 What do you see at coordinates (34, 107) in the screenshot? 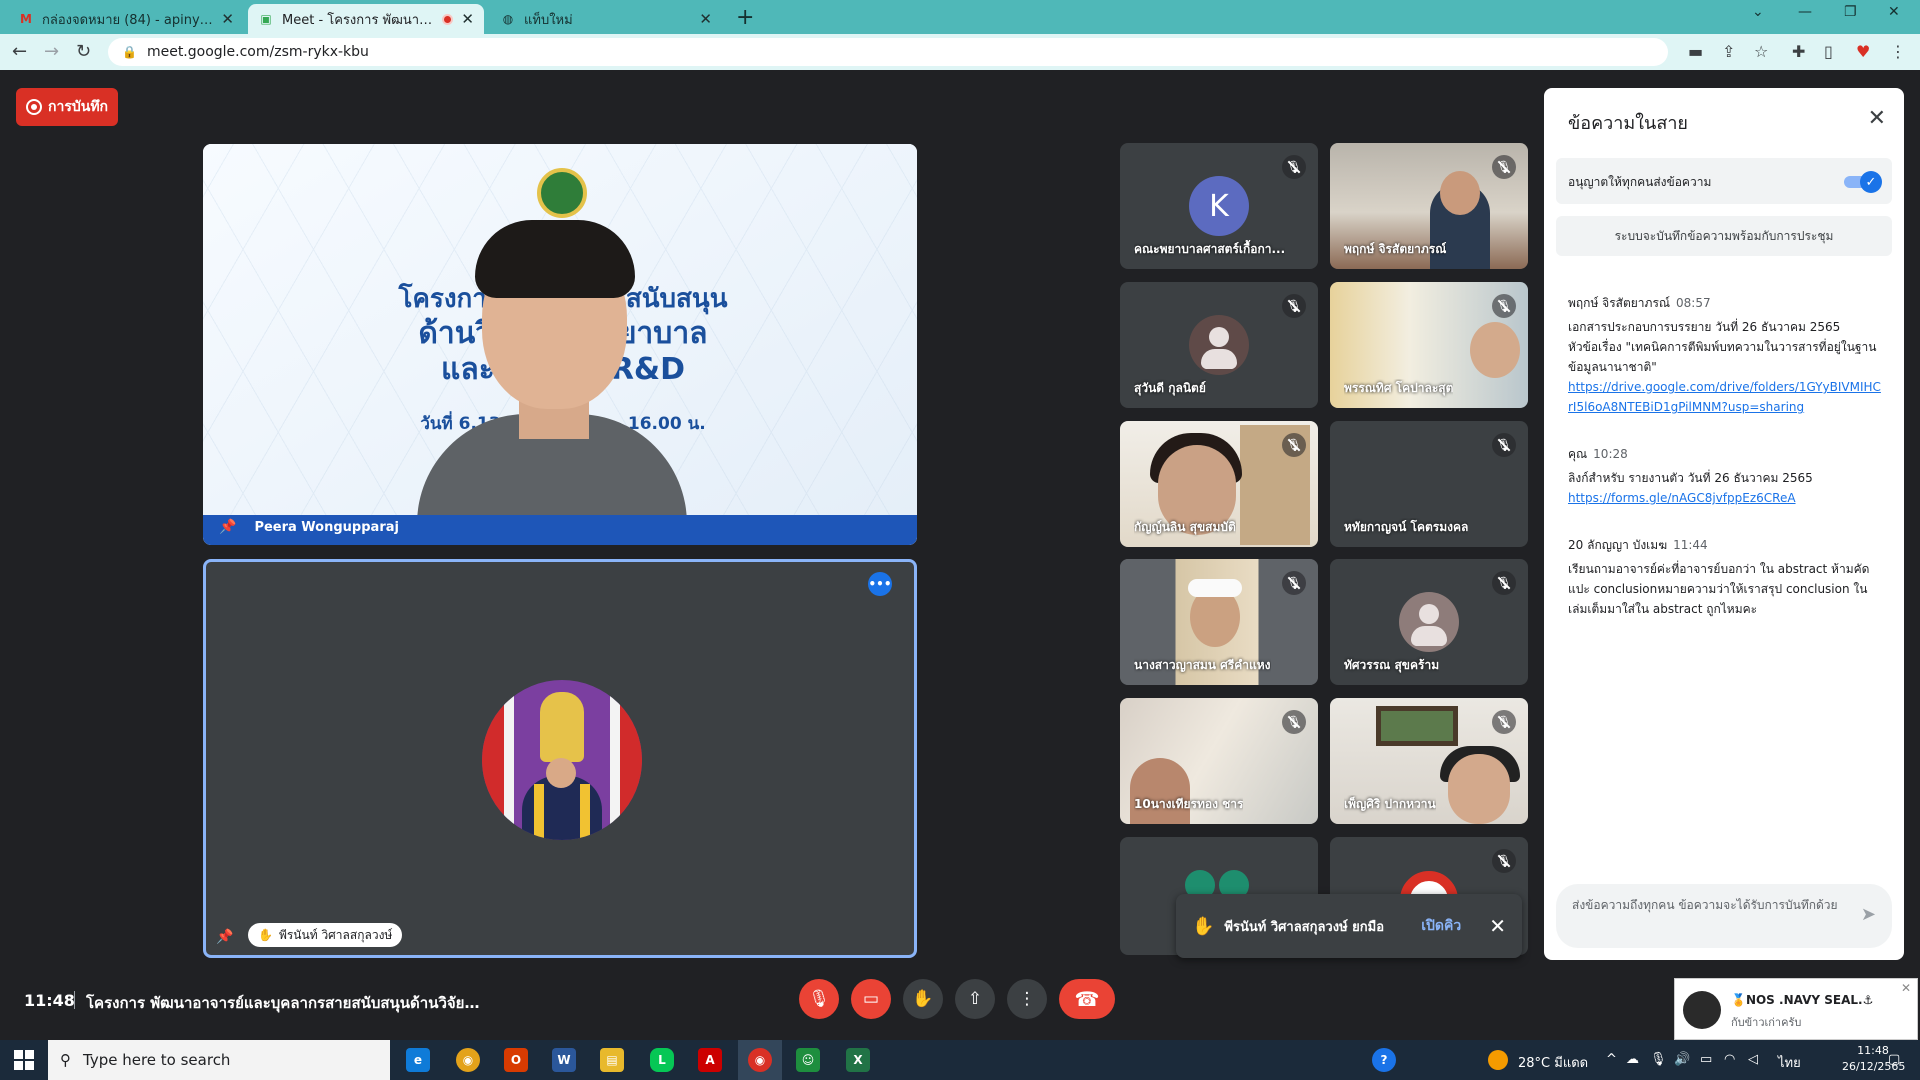
I see `record-icon` at bounding box center [34, 107].